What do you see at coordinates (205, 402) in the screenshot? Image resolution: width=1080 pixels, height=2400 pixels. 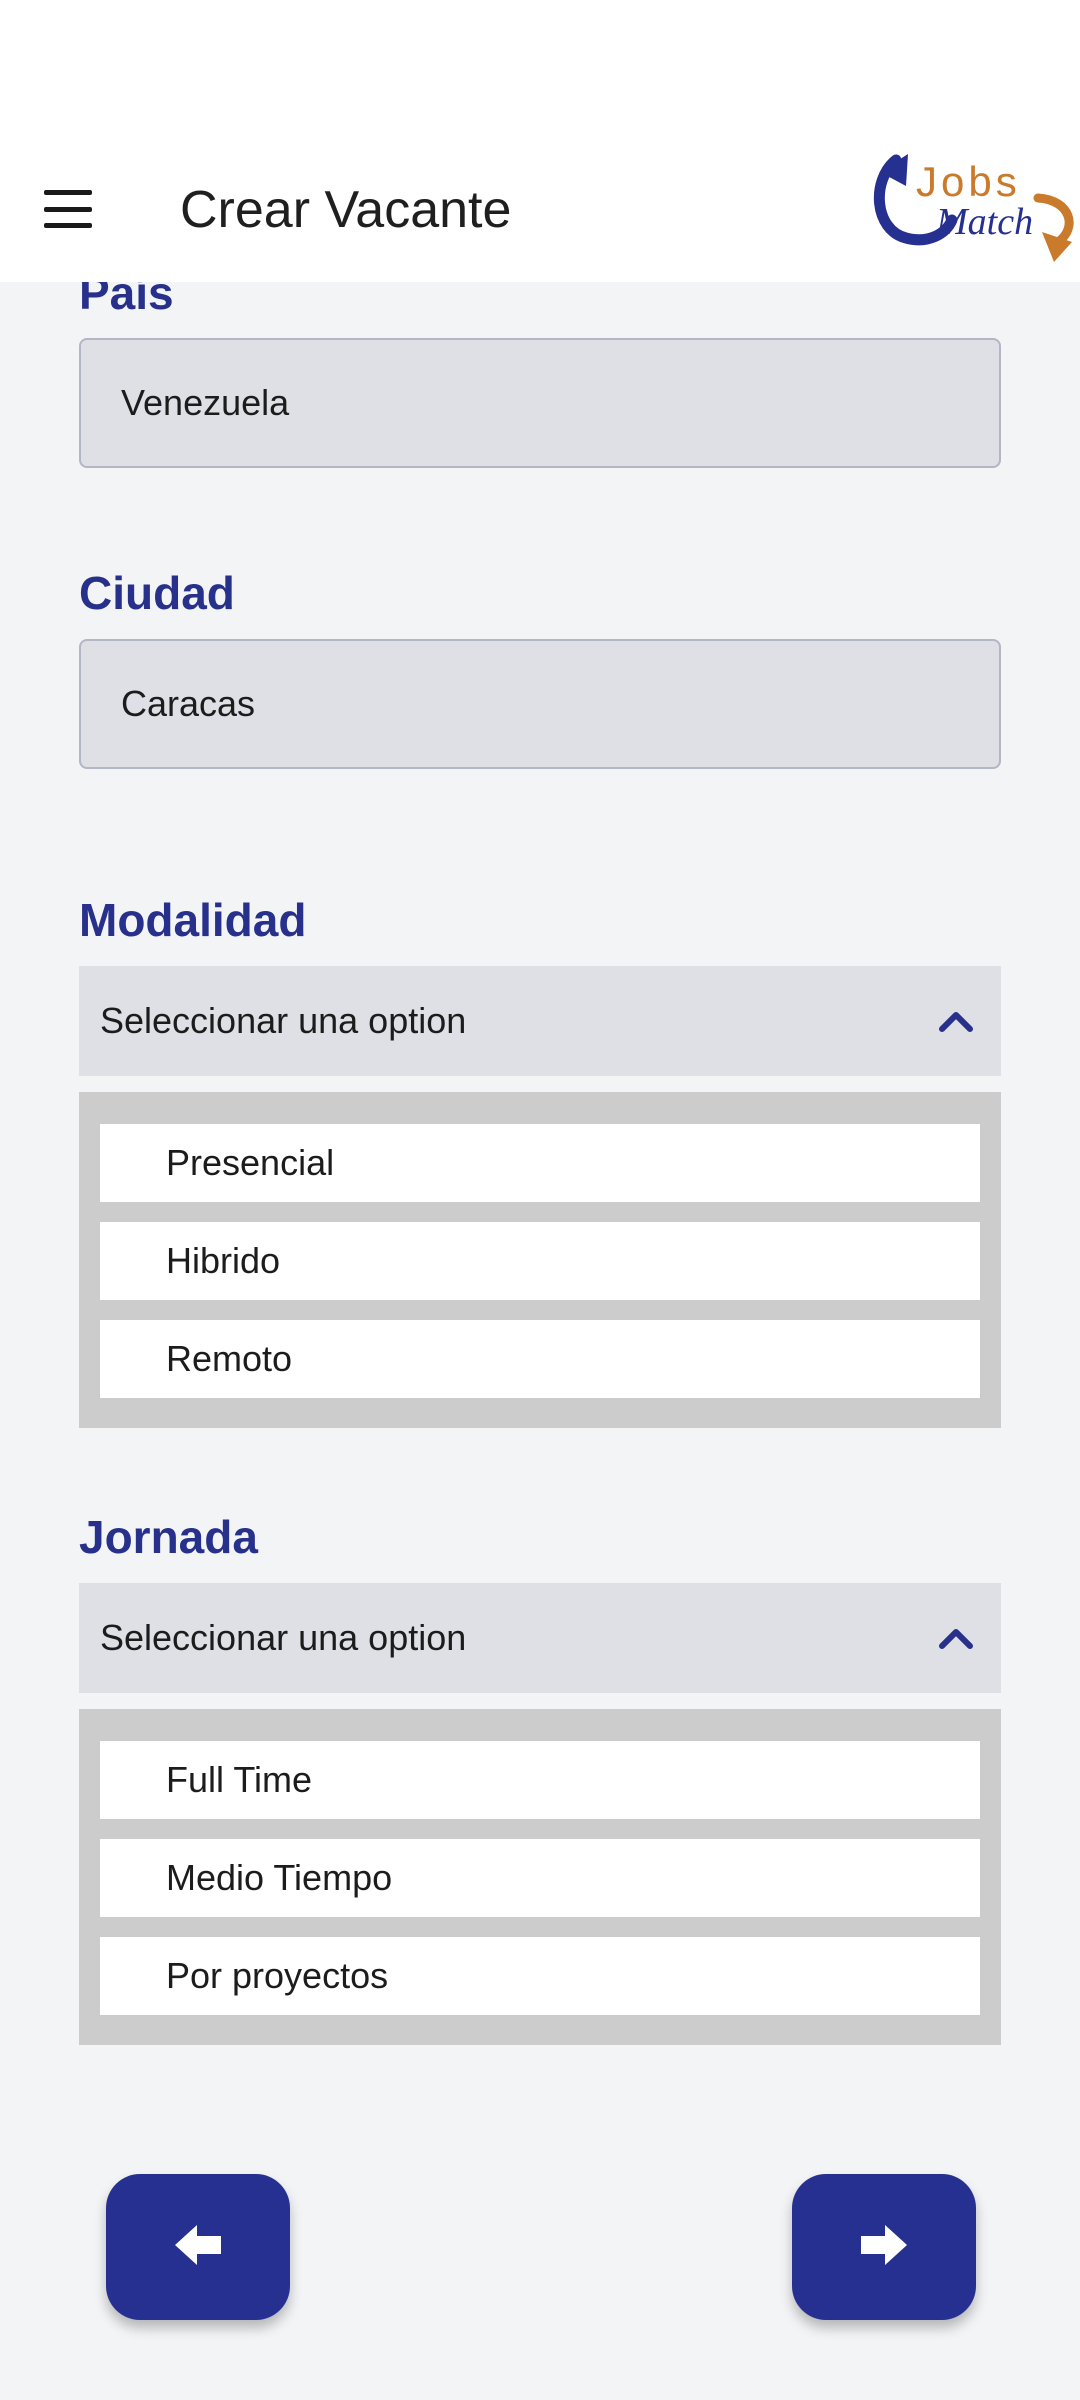 I see `pais-value: Venezuela` at bounding box center [205, 402].